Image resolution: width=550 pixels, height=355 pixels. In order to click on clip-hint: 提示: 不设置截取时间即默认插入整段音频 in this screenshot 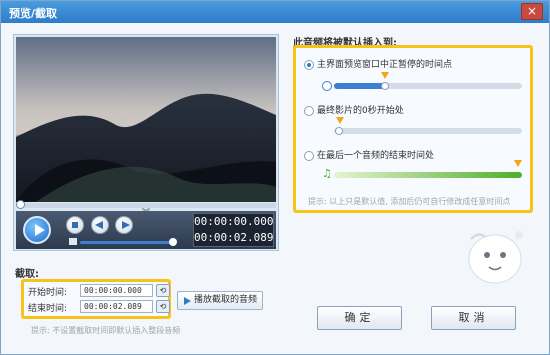, I will do `click(106, 330)`.